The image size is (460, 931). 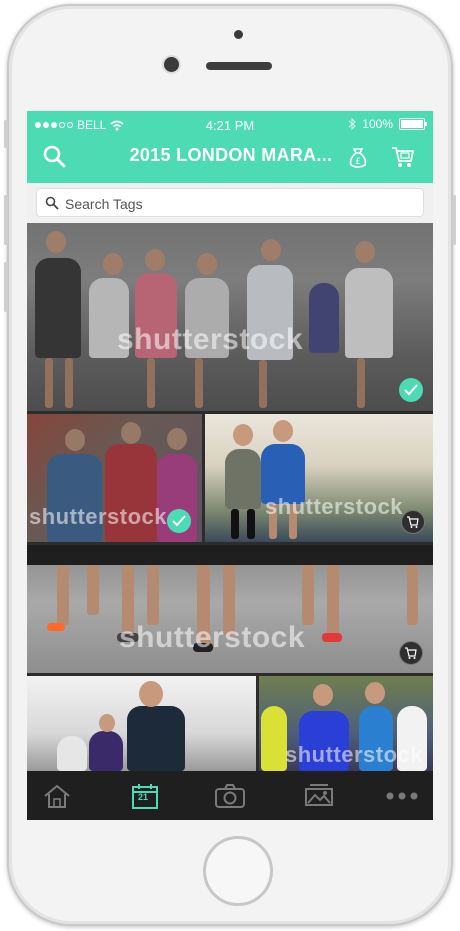 I want to click on bottom-tab-bar: 21, so click(x=230, y=795).